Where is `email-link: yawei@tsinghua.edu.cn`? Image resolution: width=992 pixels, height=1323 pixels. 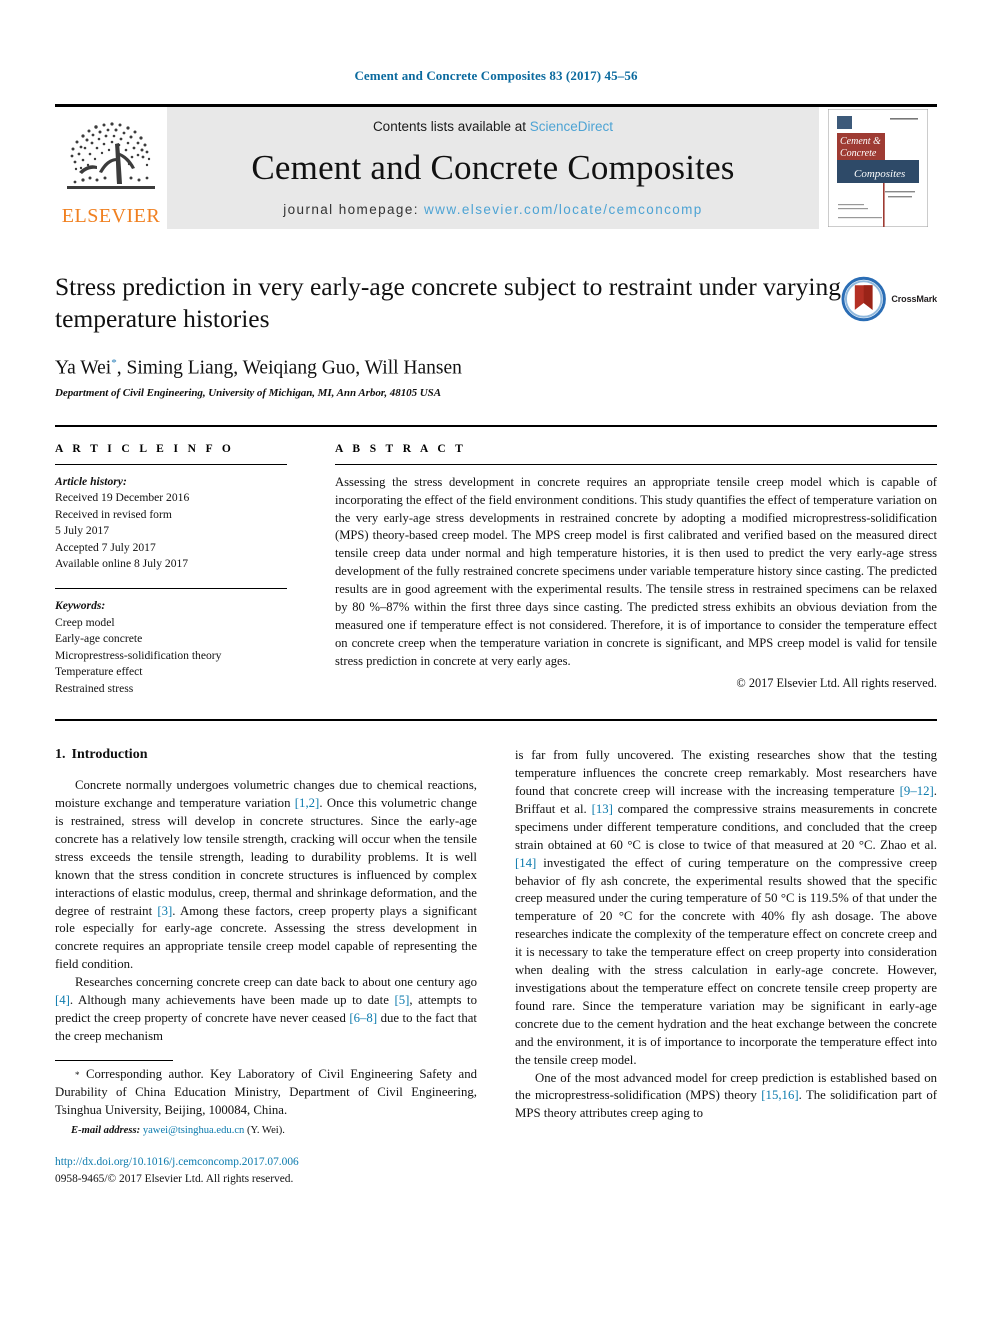
email-link: yawei@tsinghua.edu.cn is located at coordinates (194, 1130).